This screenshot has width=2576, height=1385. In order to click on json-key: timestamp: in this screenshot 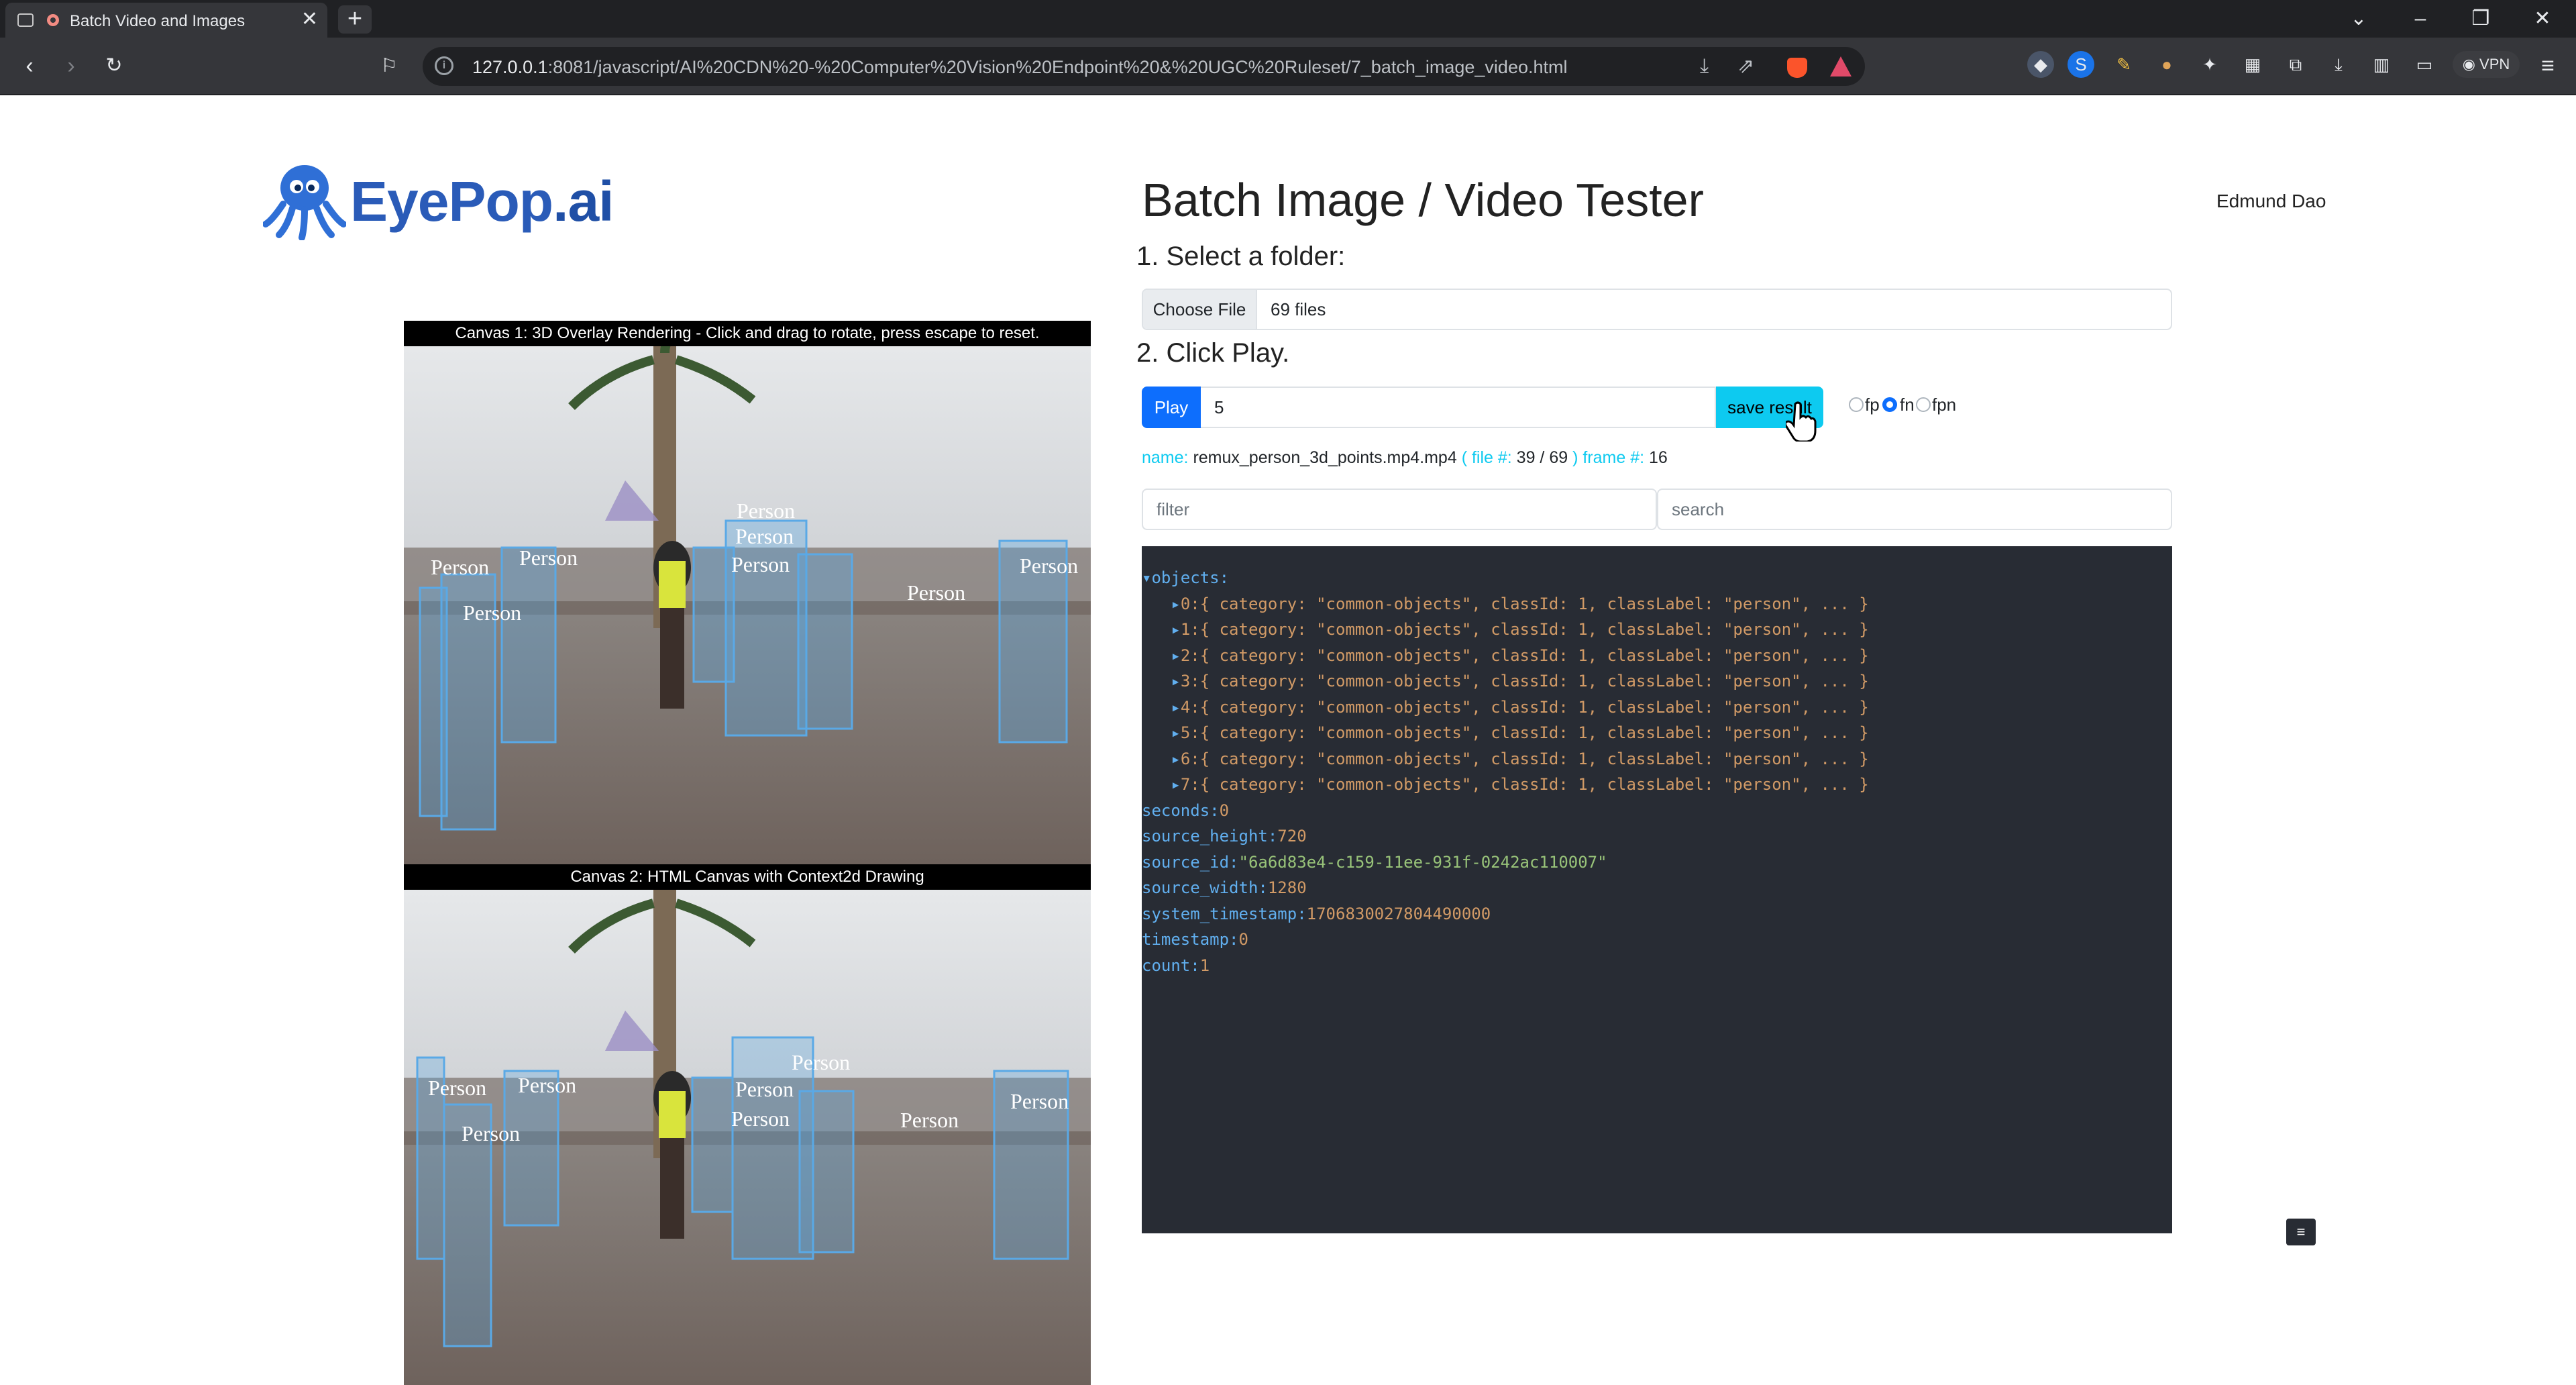, I will do `click(1190, 939)`.